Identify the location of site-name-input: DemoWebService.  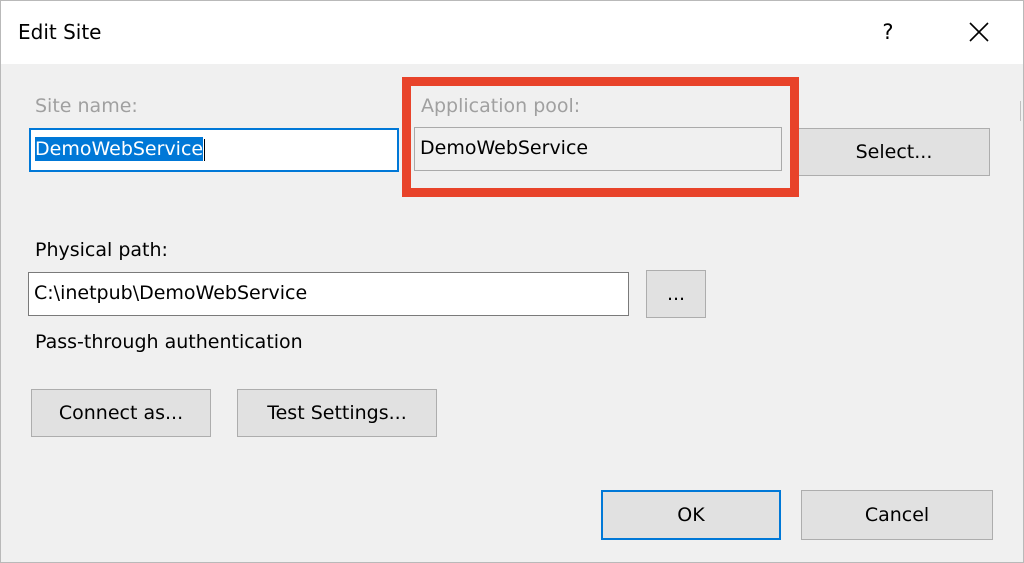
(214, 150).